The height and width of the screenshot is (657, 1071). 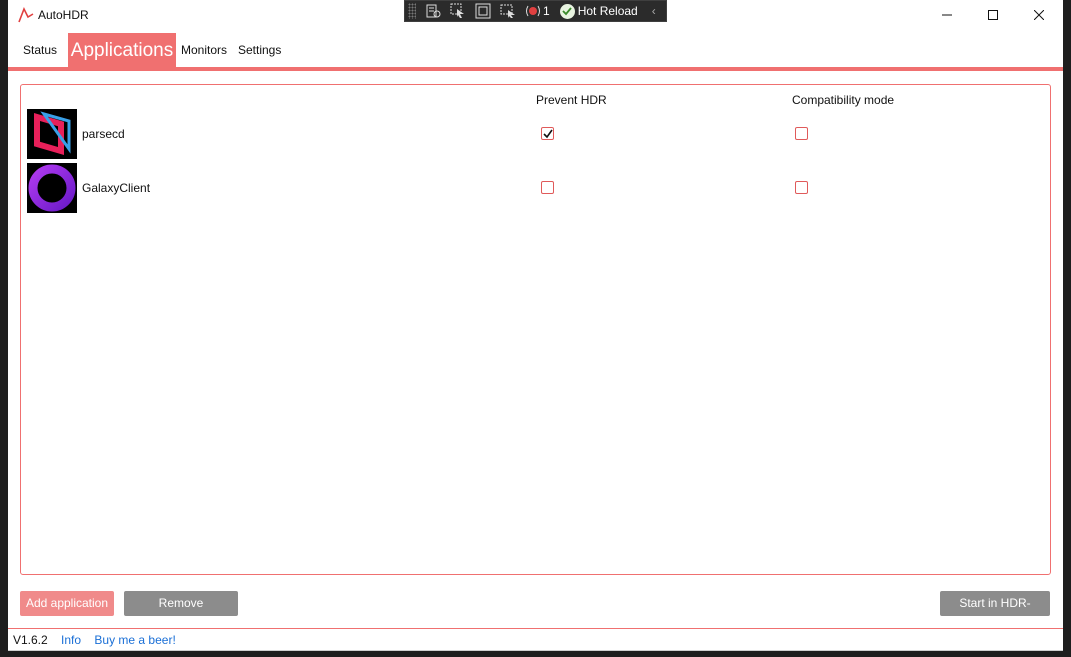 I want to click on hot-reload-toolbar: 1 Hot Reload ‹, so click(x=535, y=11).